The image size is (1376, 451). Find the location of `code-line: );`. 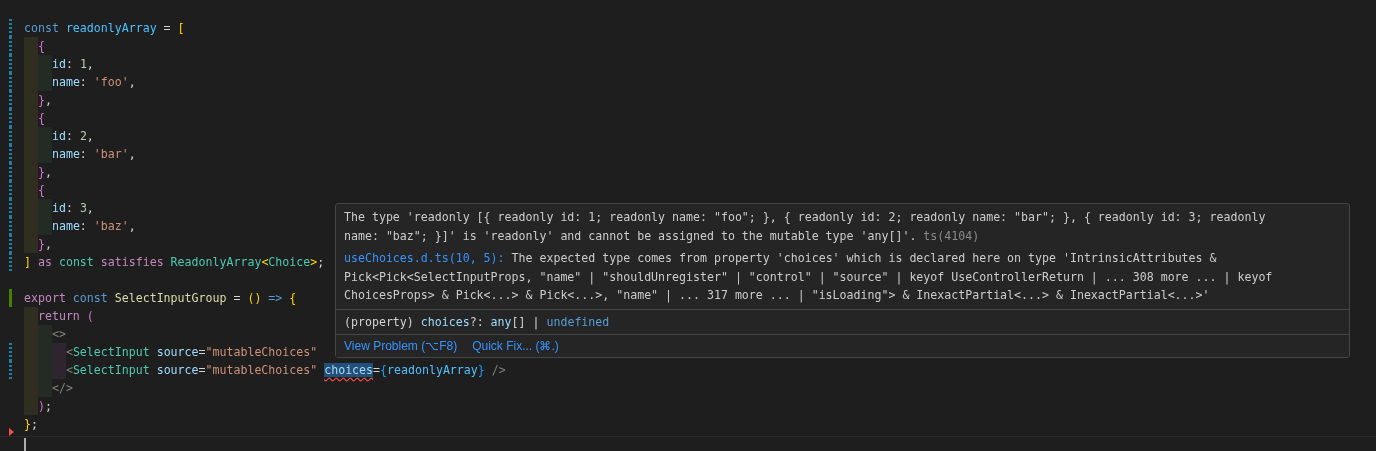

code-line: ); is located at coordinates (38, 406).